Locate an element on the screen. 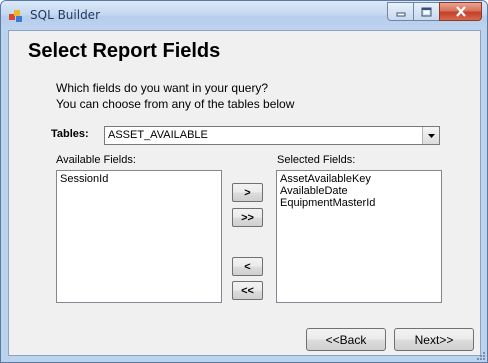 The width and height of the screenshot is (488, 363). resize-grip-icon is located at coordinates (481, 356).